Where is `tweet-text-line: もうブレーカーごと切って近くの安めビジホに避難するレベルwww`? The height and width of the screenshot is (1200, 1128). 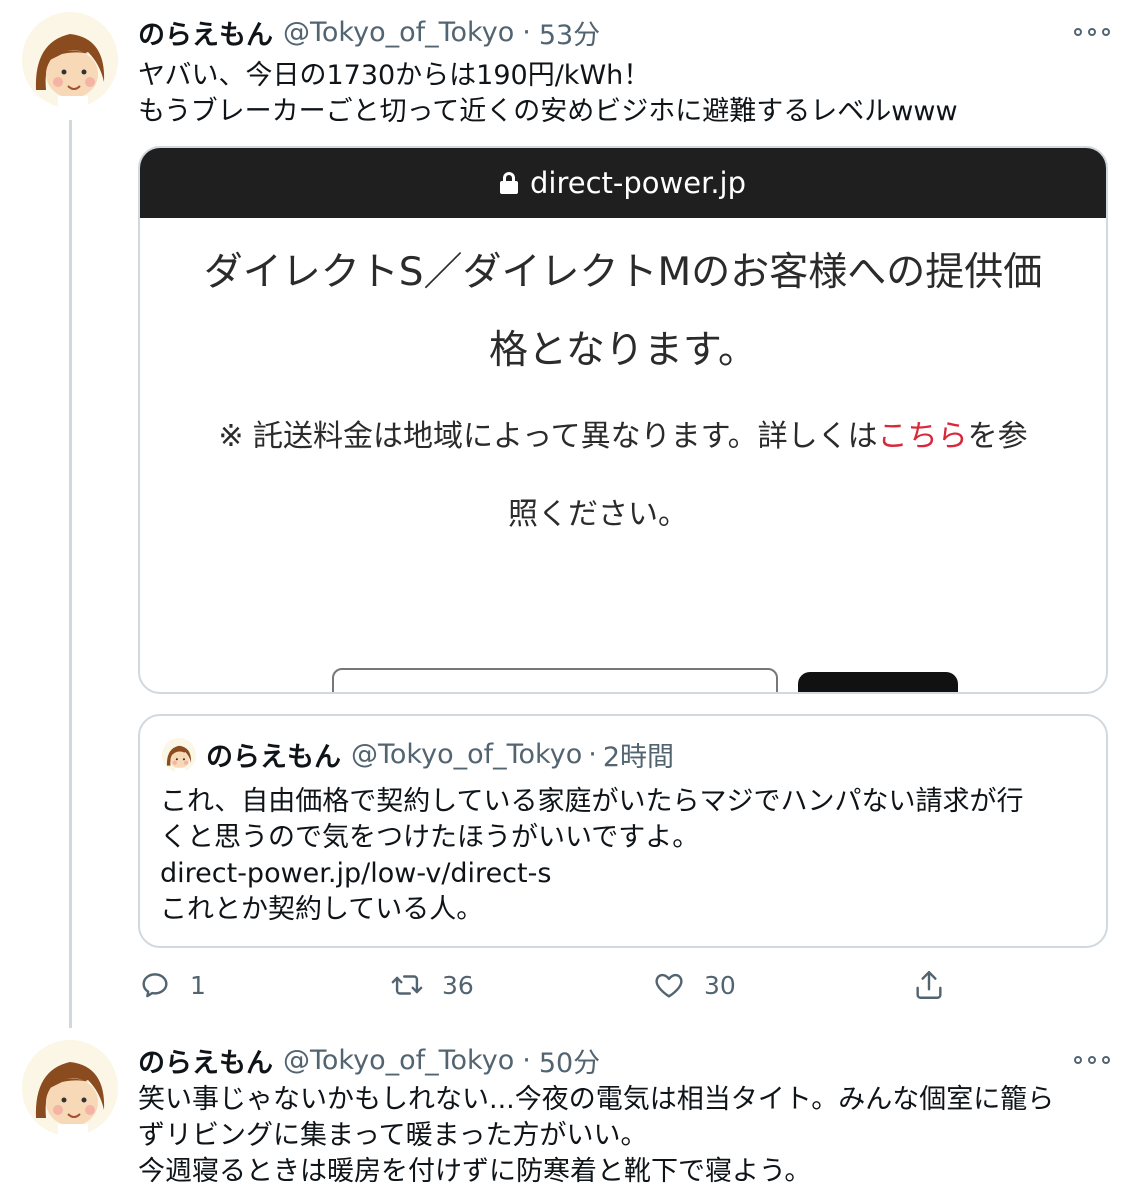
tweet-text-line: もうブレーカーごと切って近くの安めビジホに避難するレベルwww is located at coordinates (548, 111).